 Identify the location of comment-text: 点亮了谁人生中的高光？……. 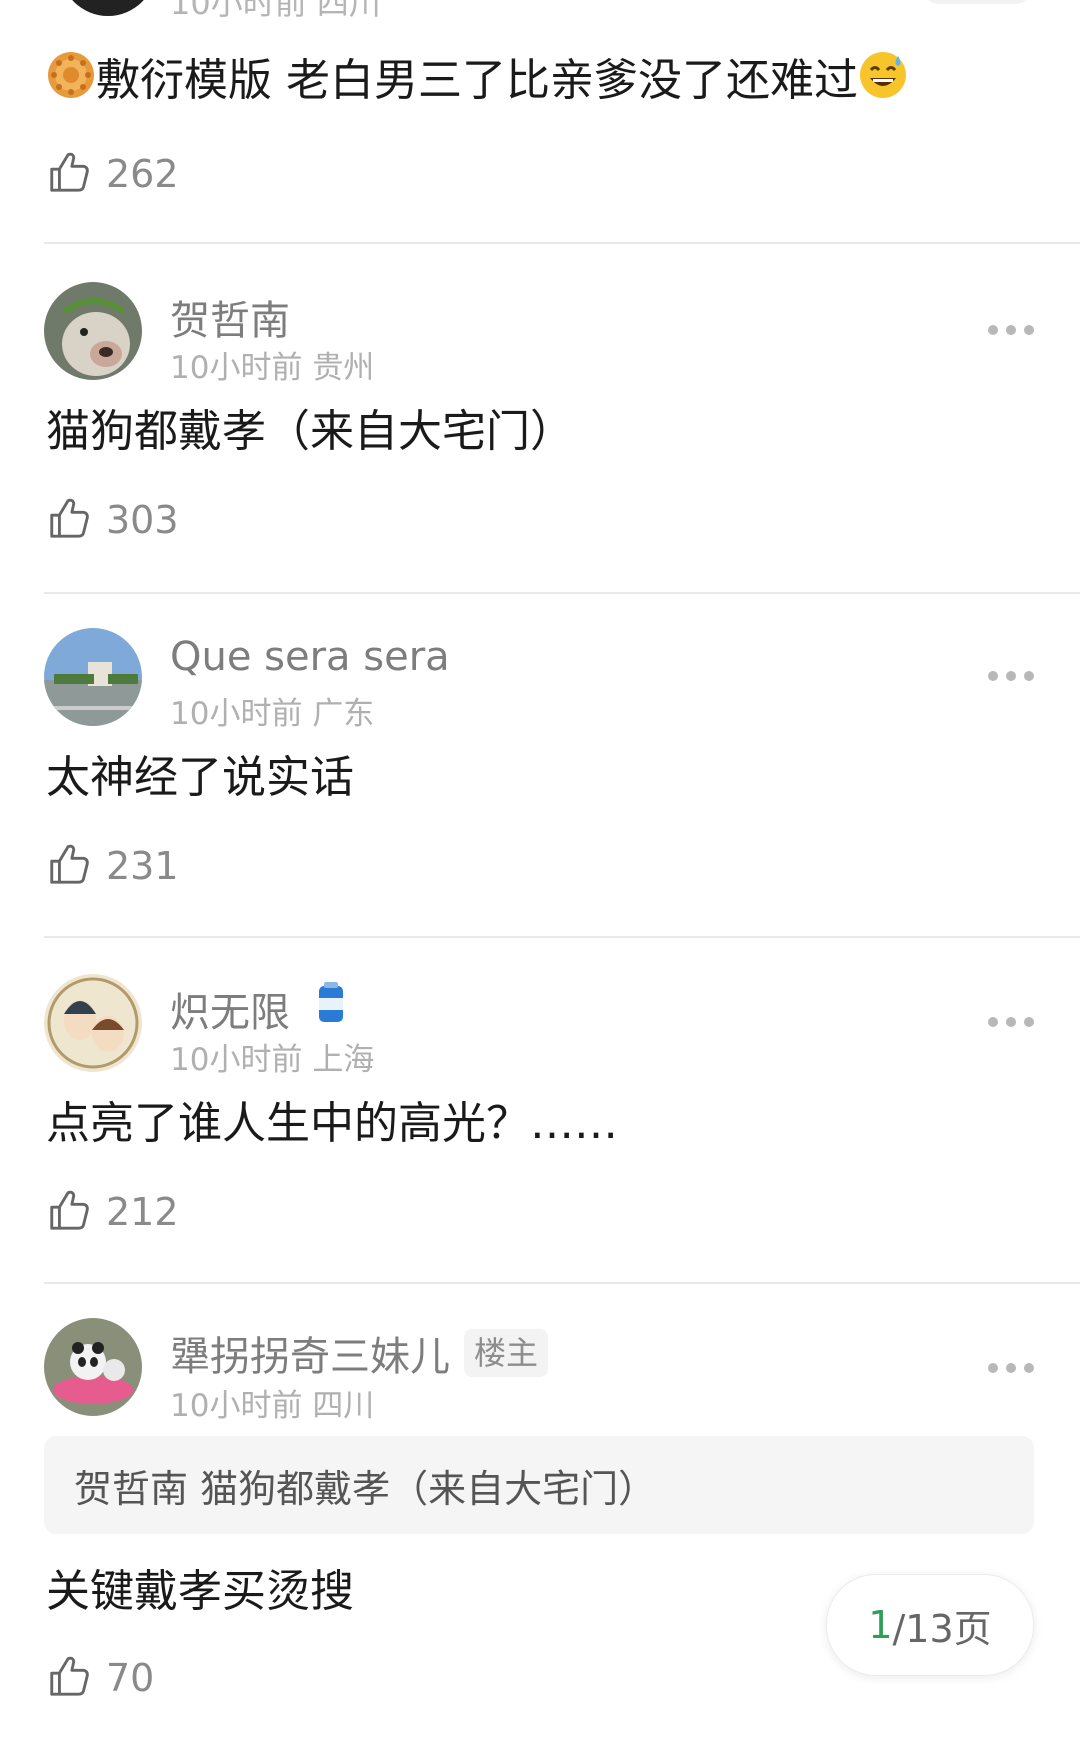
(332, 1123).